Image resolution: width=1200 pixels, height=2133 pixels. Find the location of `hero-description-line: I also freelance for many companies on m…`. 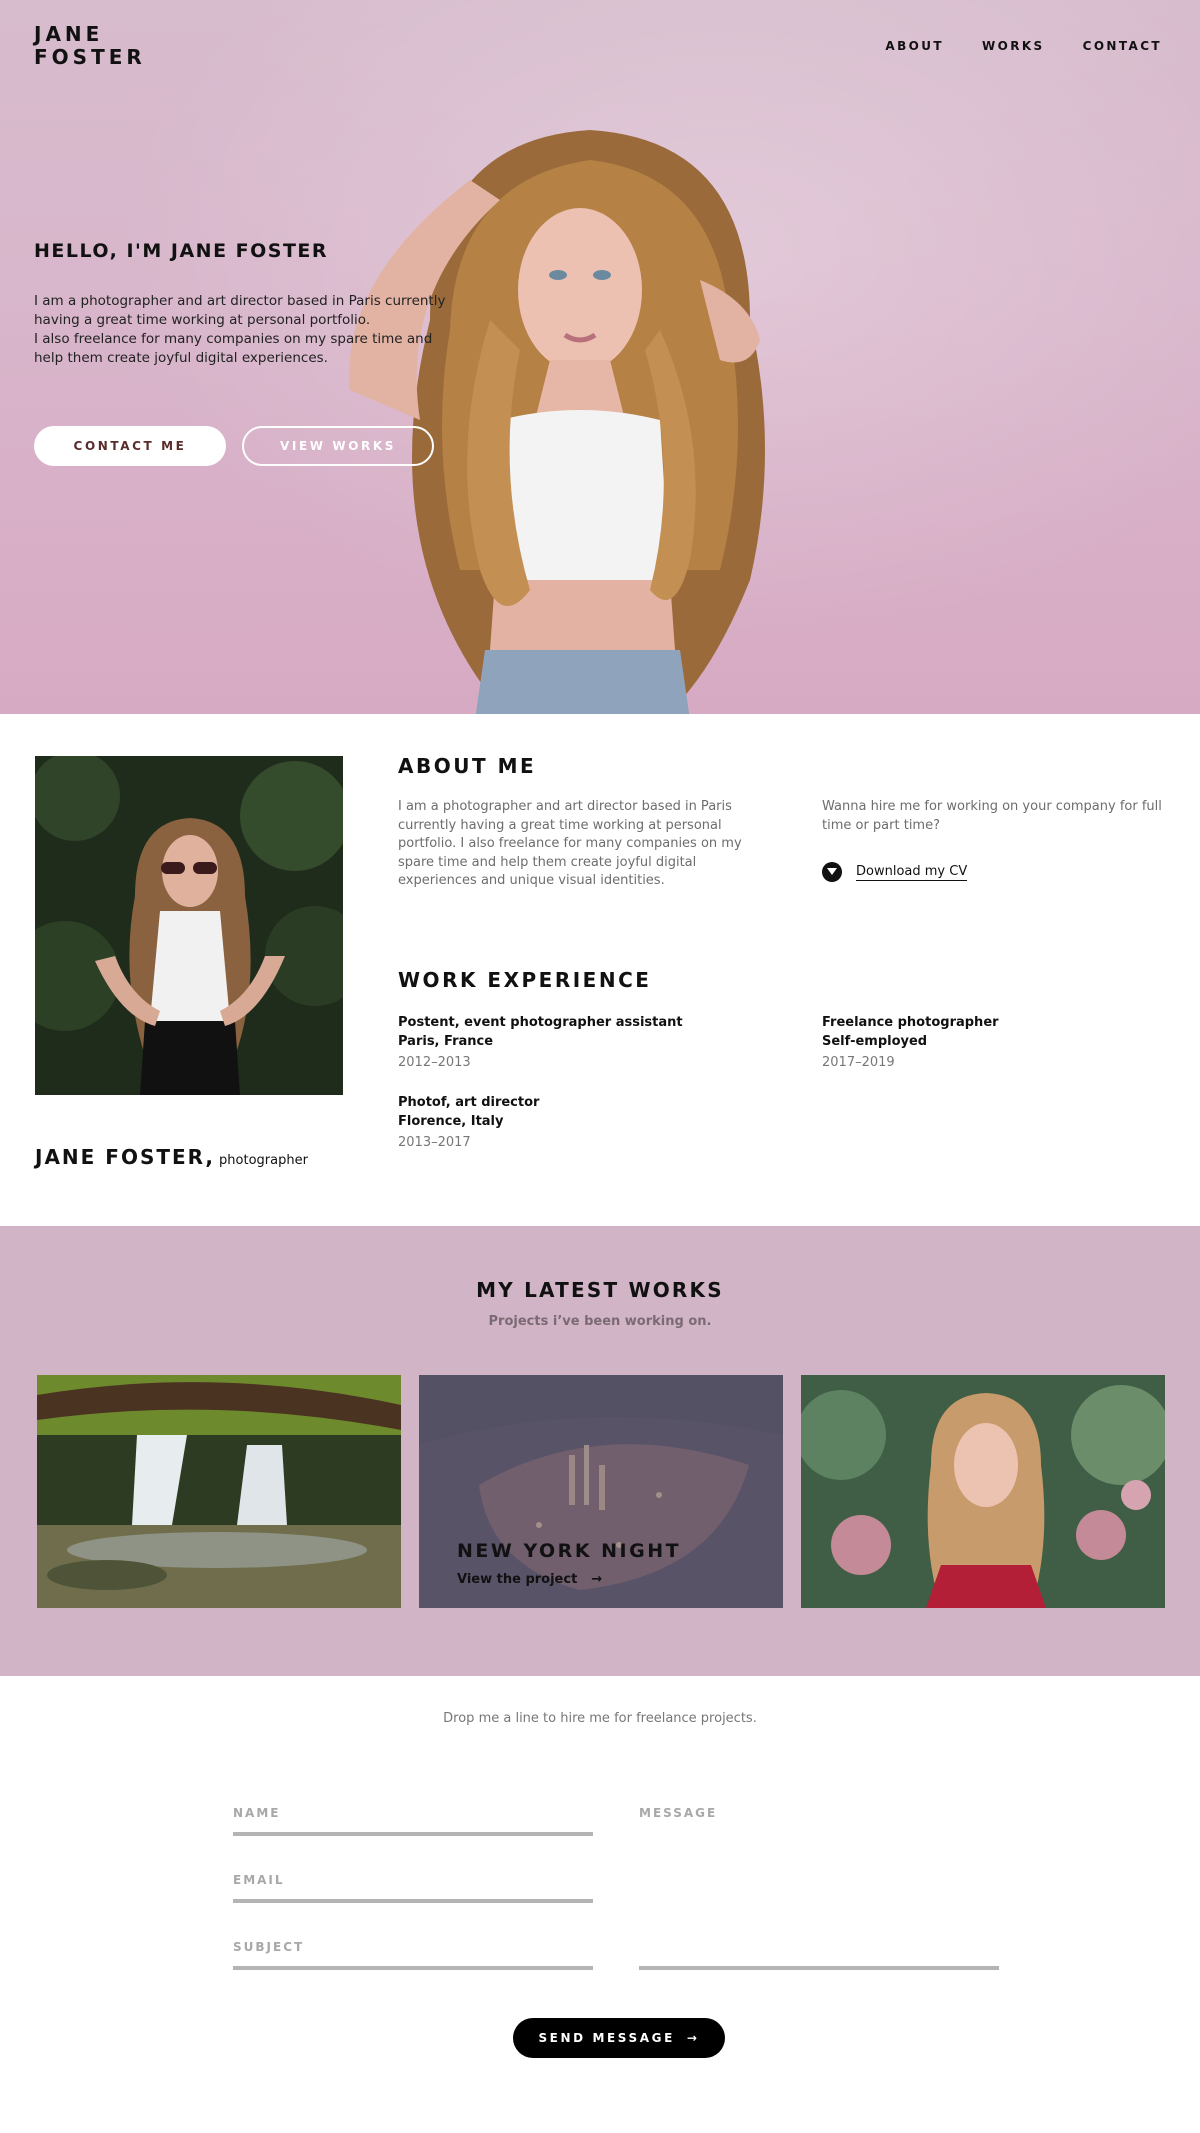

hero-description-line: I also freelance for many companies on m… is located at coordinates (233, 339).